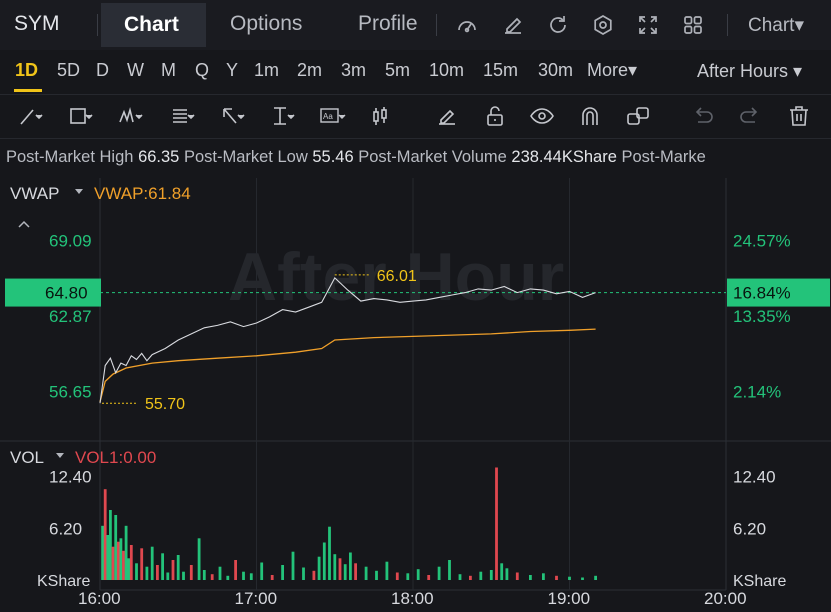 The image size is (831, 612). Describe the element at coordinates (70, 392) in the screenshot. I see `price-tick-label: 56.65` at that location.